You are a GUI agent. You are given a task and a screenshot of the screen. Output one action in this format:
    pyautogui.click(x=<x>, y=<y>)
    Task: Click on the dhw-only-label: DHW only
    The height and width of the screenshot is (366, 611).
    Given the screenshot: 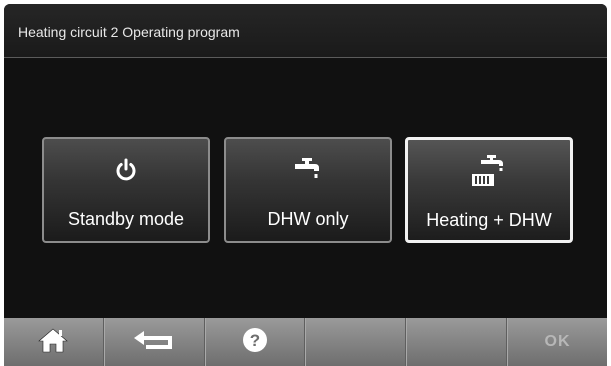 What is the action you would take?
    pyautogui.click(x=308, y=219)
    